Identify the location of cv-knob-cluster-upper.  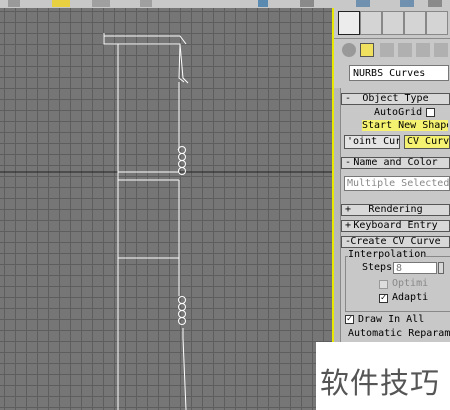
(182, 160).